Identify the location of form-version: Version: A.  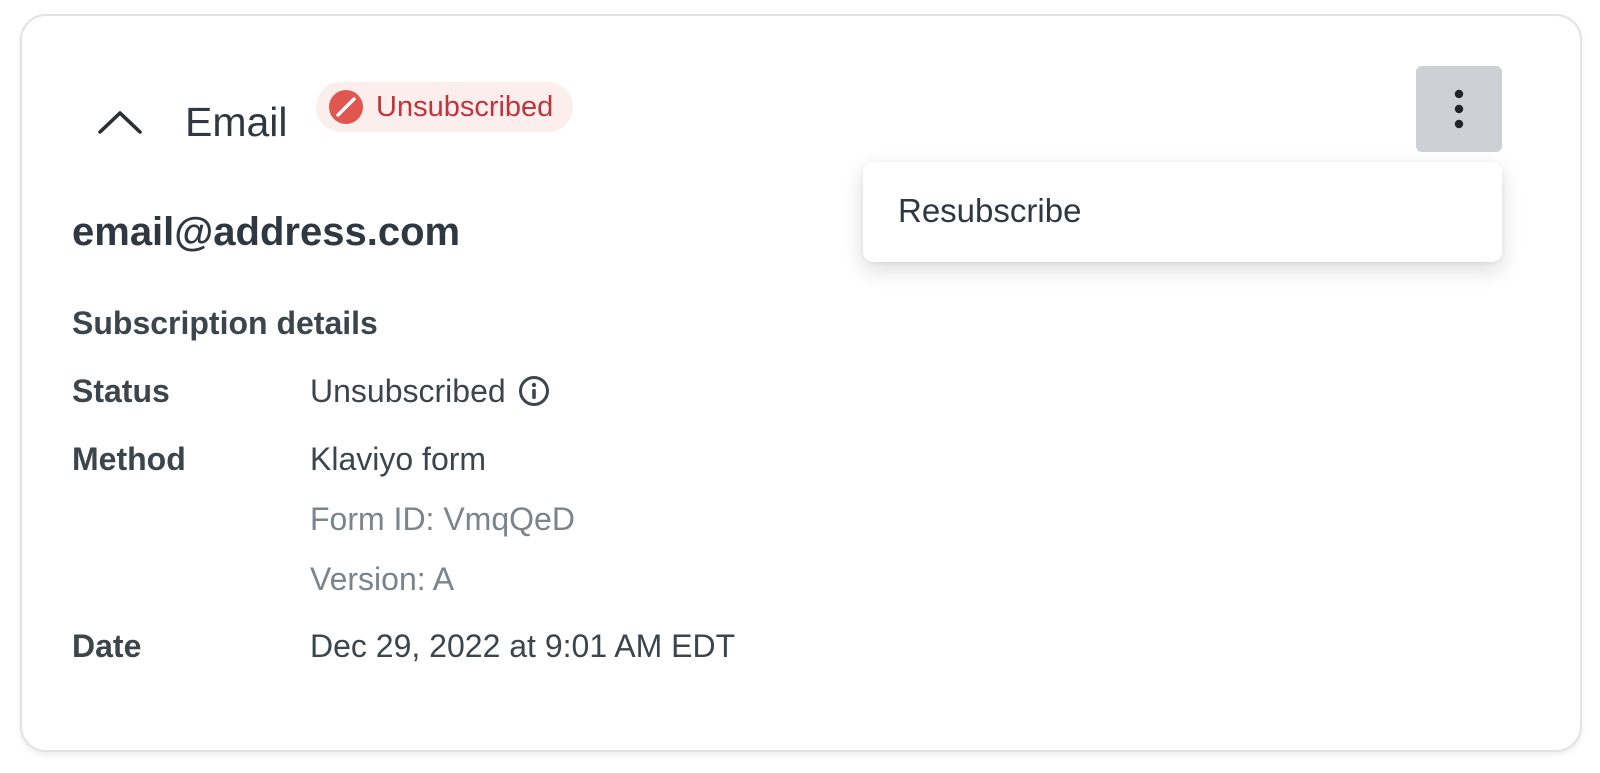
(382, 579).